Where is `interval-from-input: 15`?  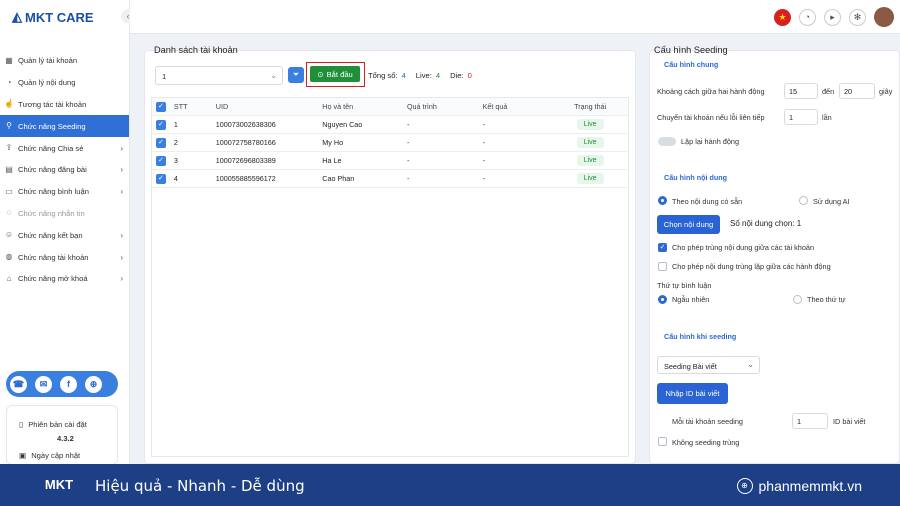
interval-from-input: 15 is located at coordinates (801, 91).